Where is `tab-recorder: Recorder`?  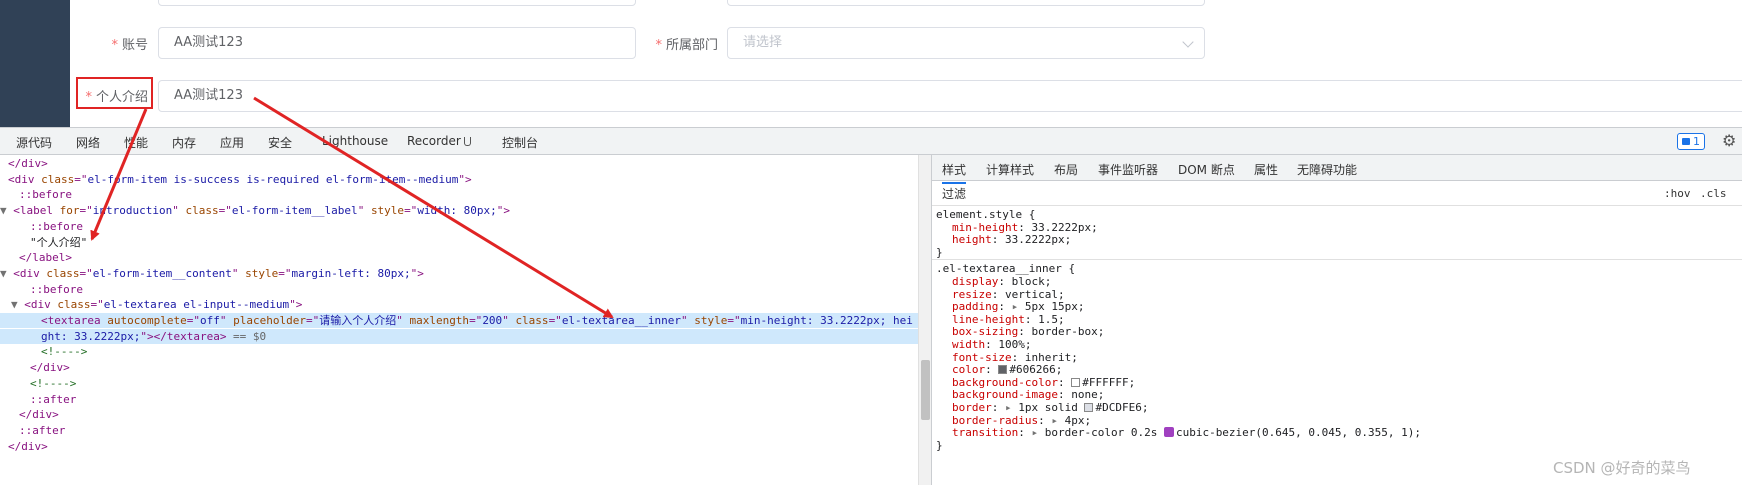 tab-recorder: Recorder is located at coordinates (439, 141).